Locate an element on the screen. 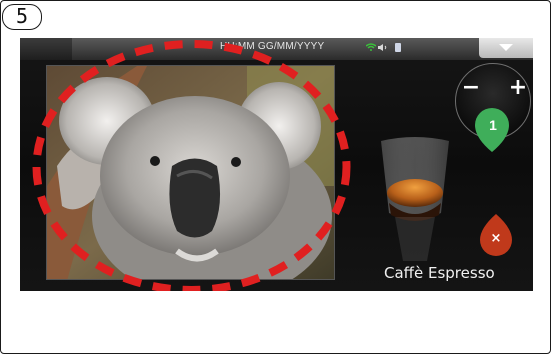 The height and width of the screenshot is (357, 554). cancel-button: × is located at coordinates (496, 238).